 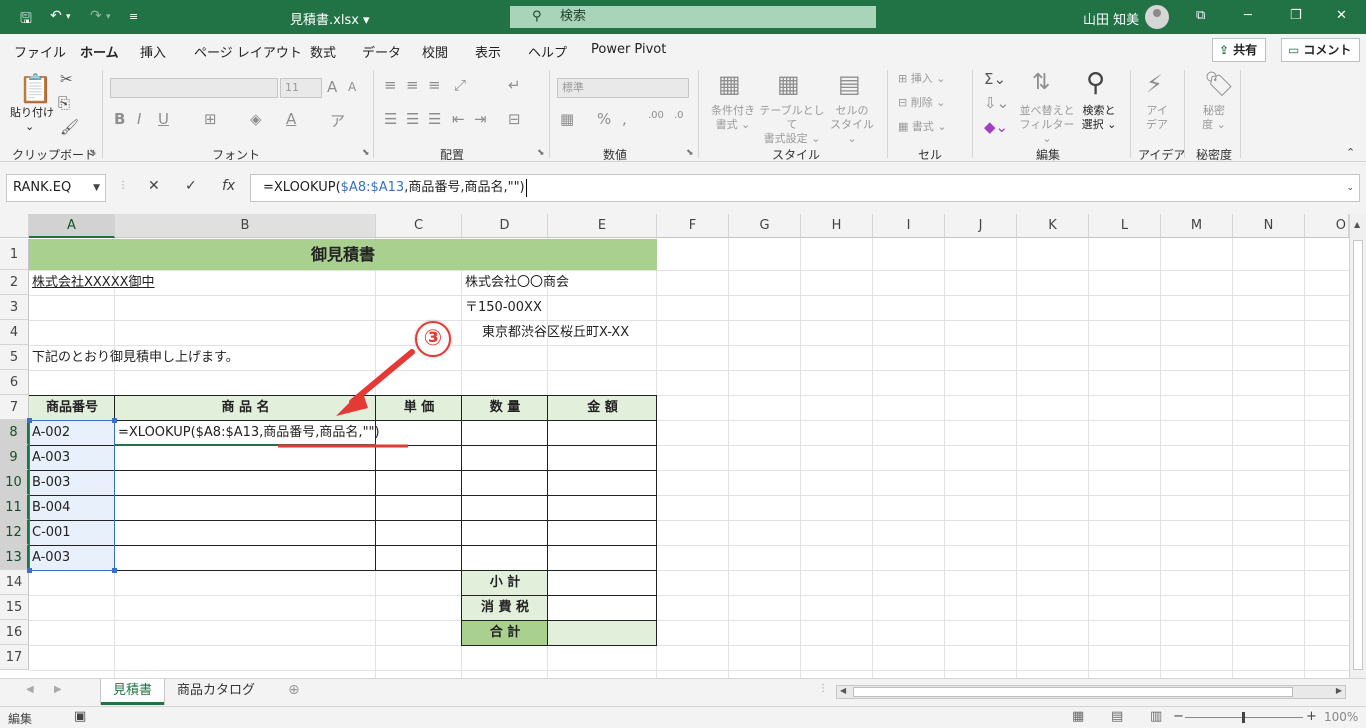 I want to click on font-launcher-icon: ⬊, so click(x=366, y=153).